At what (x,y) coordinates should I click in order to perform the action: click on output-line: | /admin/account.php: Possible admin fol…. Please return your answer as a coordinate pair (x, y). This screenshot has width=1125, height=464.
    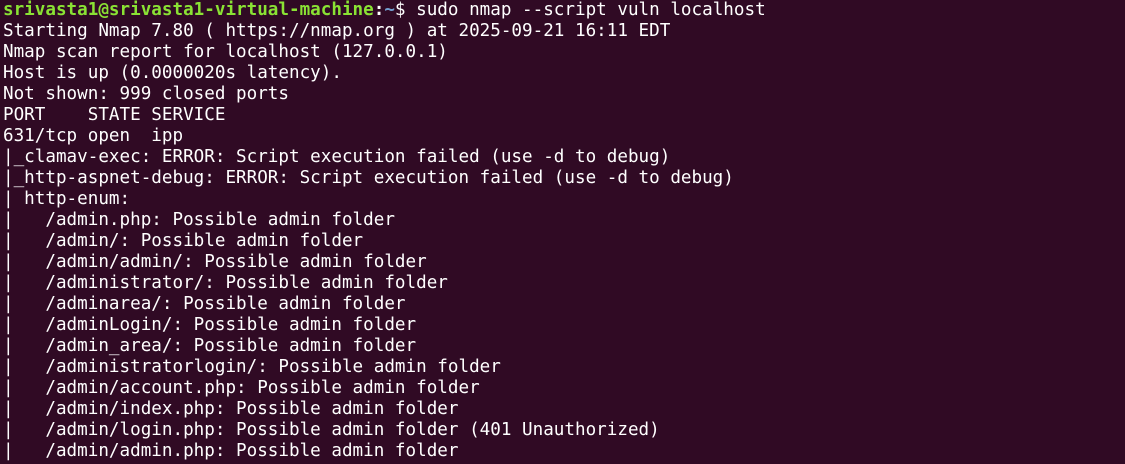
    Looking at the image, I should click on (241, 388).